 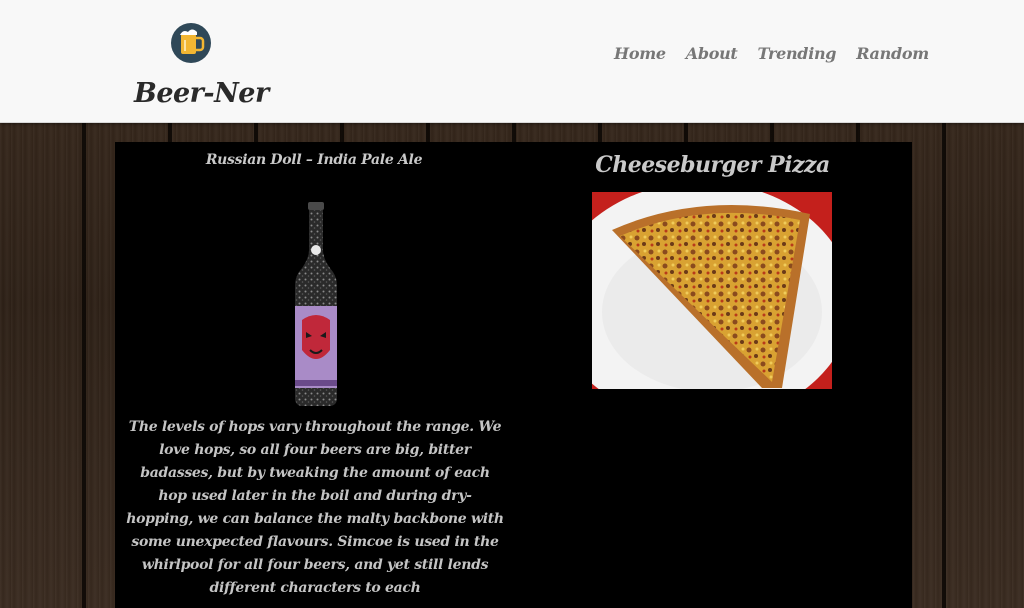 What do you see at coordinates (640, 53) in the screenshot?
I see `nav-home: Home` at bounding box center [640, 53].